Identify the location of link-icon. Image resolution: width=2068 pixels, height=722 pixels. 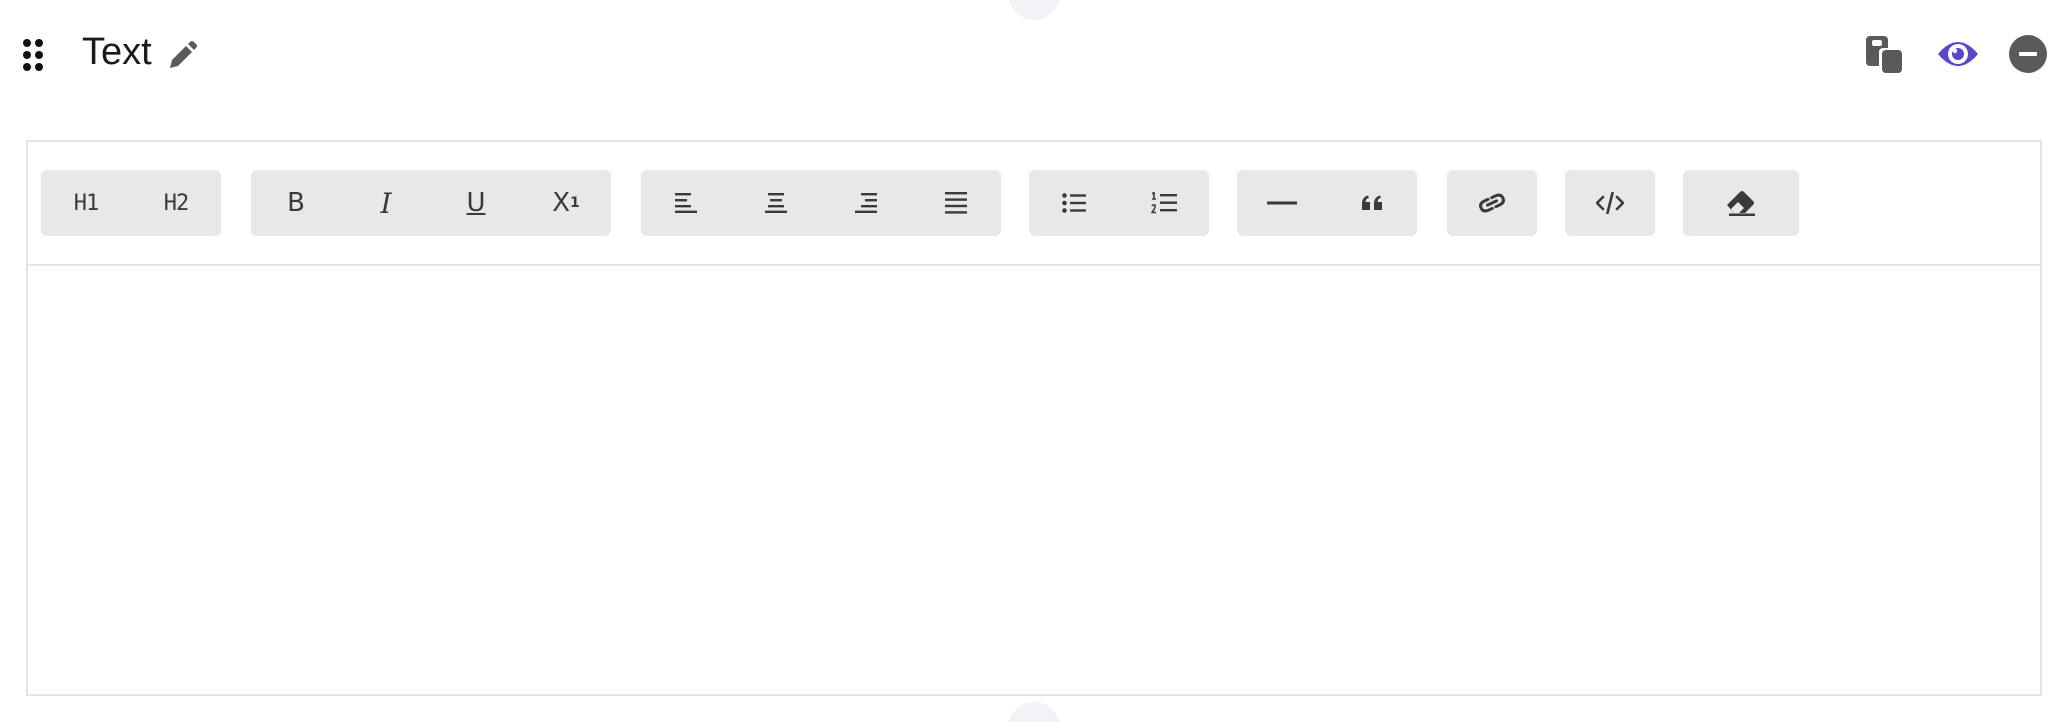
(1492, 203).